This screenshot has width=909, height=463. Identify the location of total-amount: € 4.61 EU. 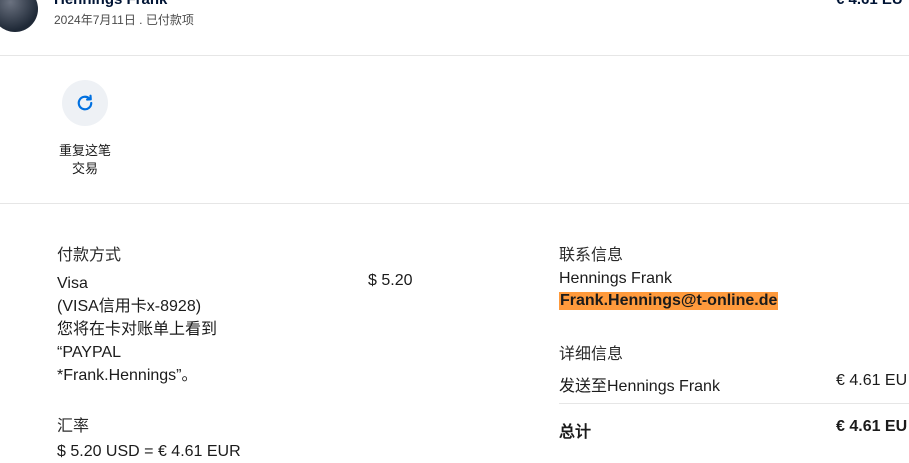
(872, 426).